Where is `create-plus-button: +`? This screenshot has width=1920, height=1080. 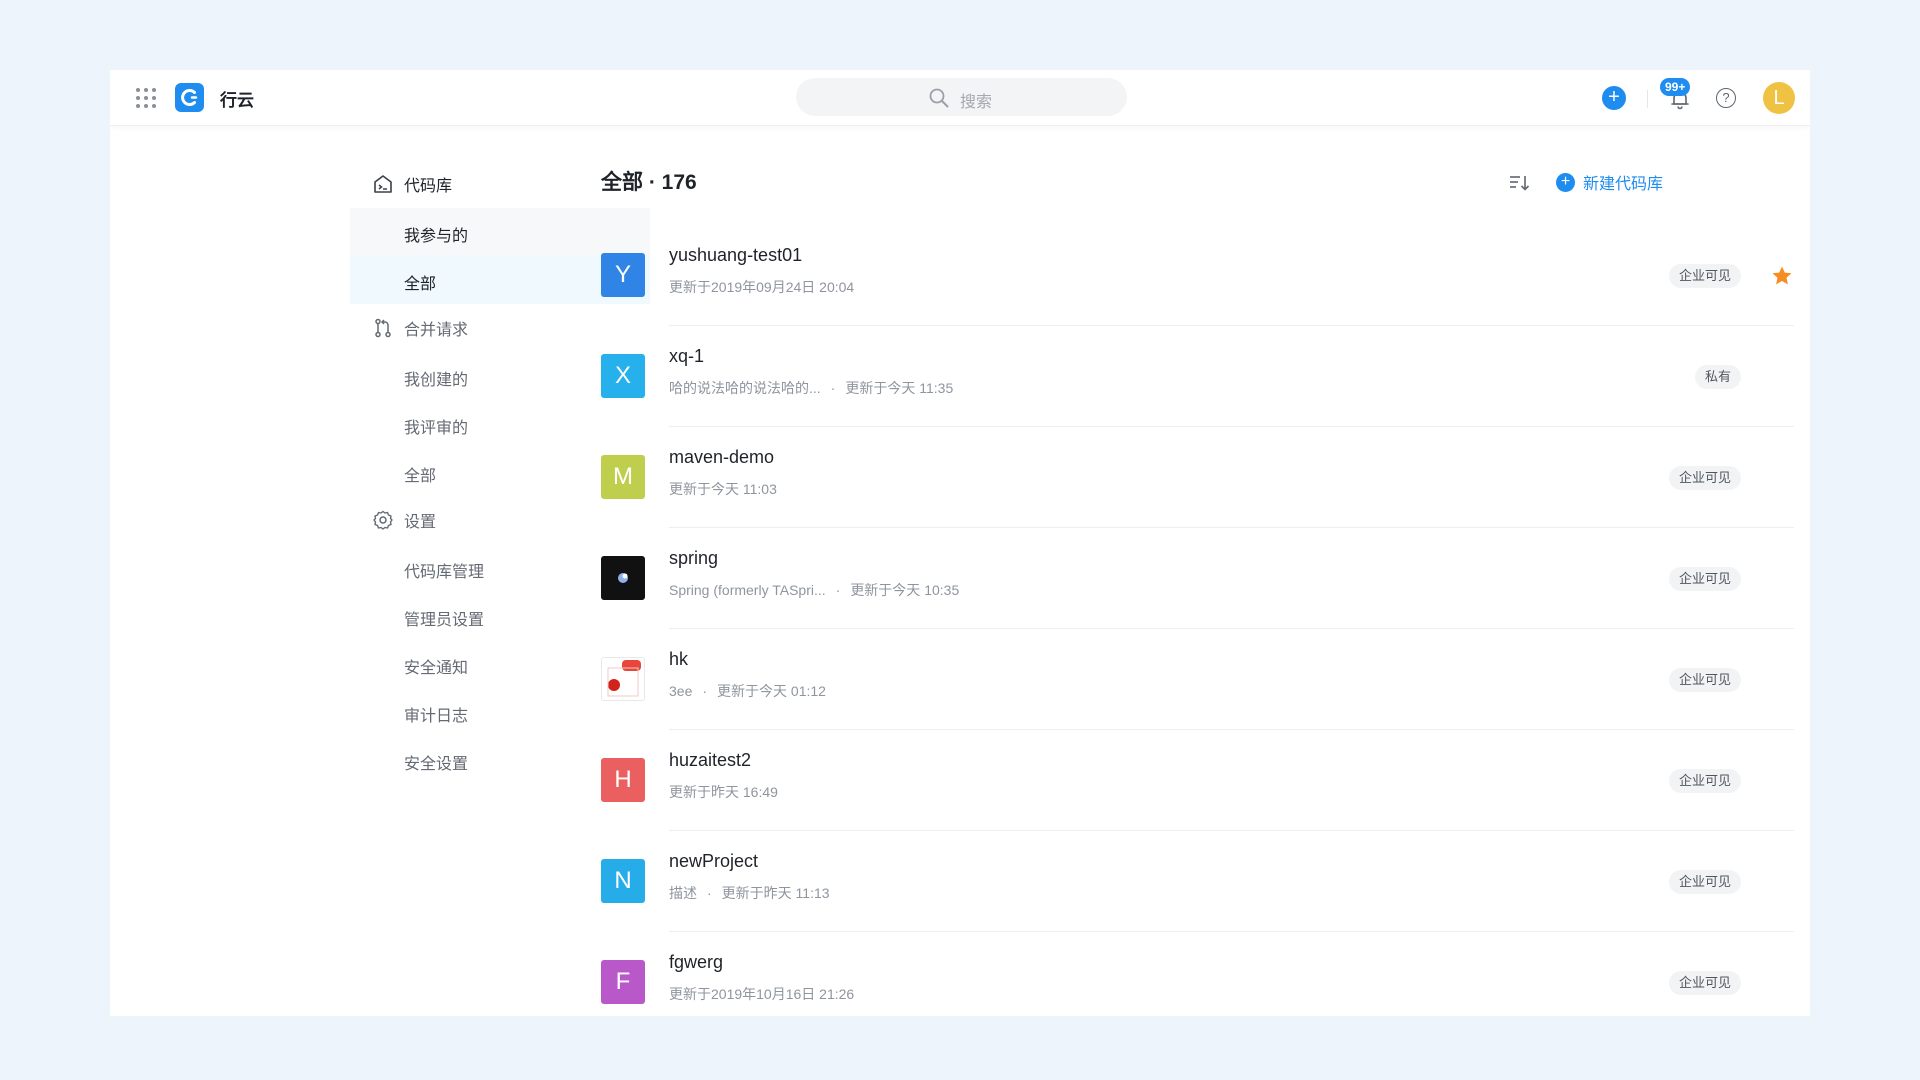
create-plus-button: + is located at coordinates (1614, 98).